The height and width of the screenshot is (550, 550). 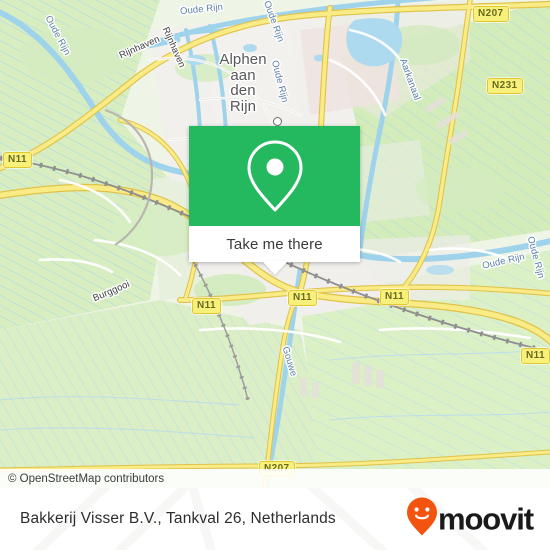 What do you see at coordinates (277, 121) in the screenshot?
I see `poi-location-dot` at bounding box center [277, 121].